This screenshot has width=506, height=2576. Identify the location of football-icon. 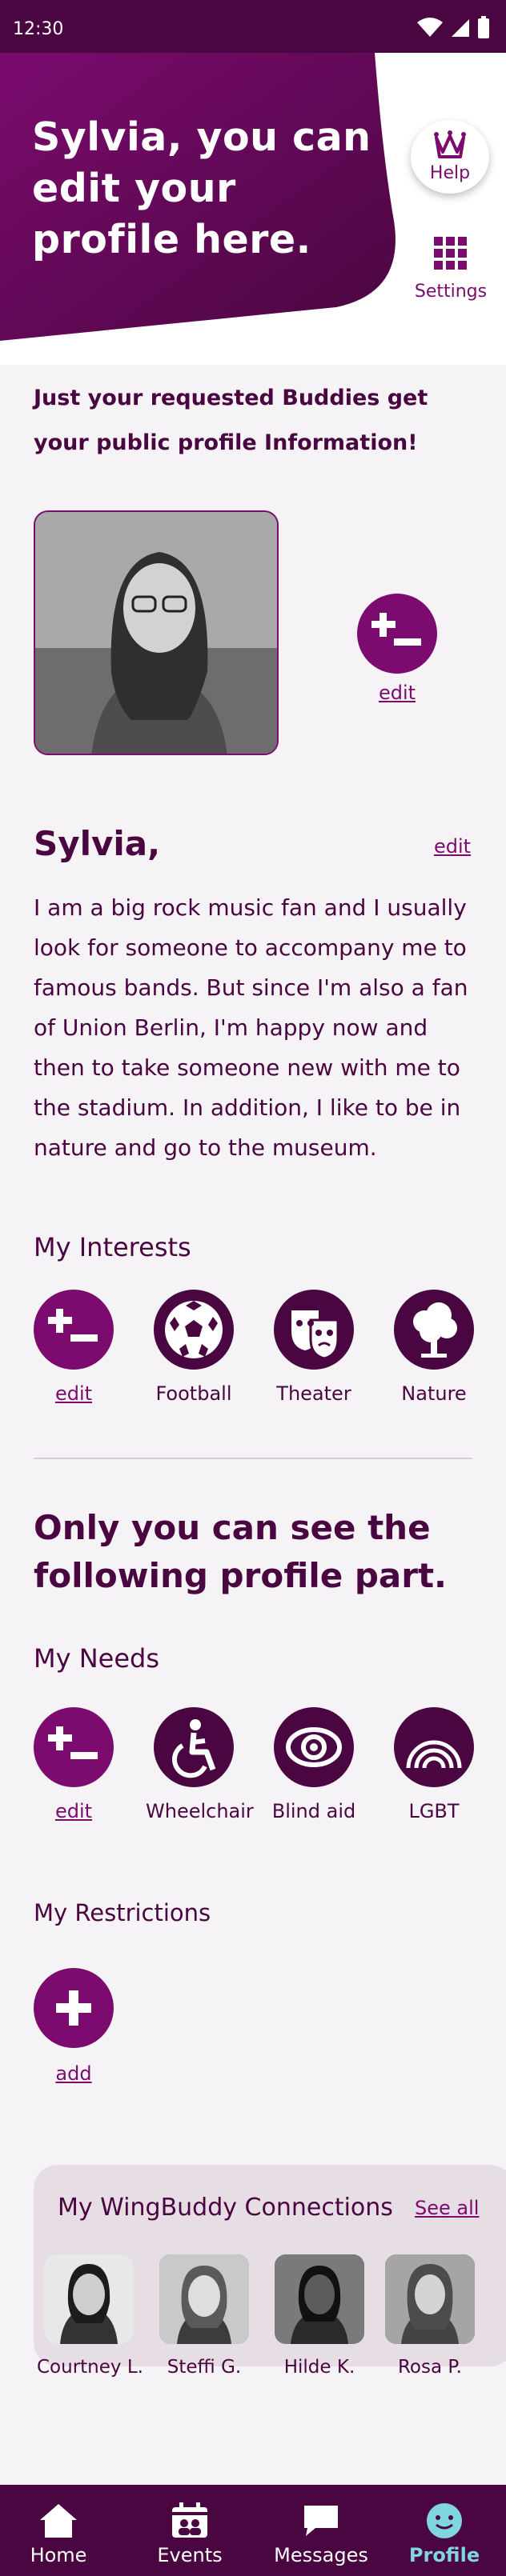
(194, 1330).